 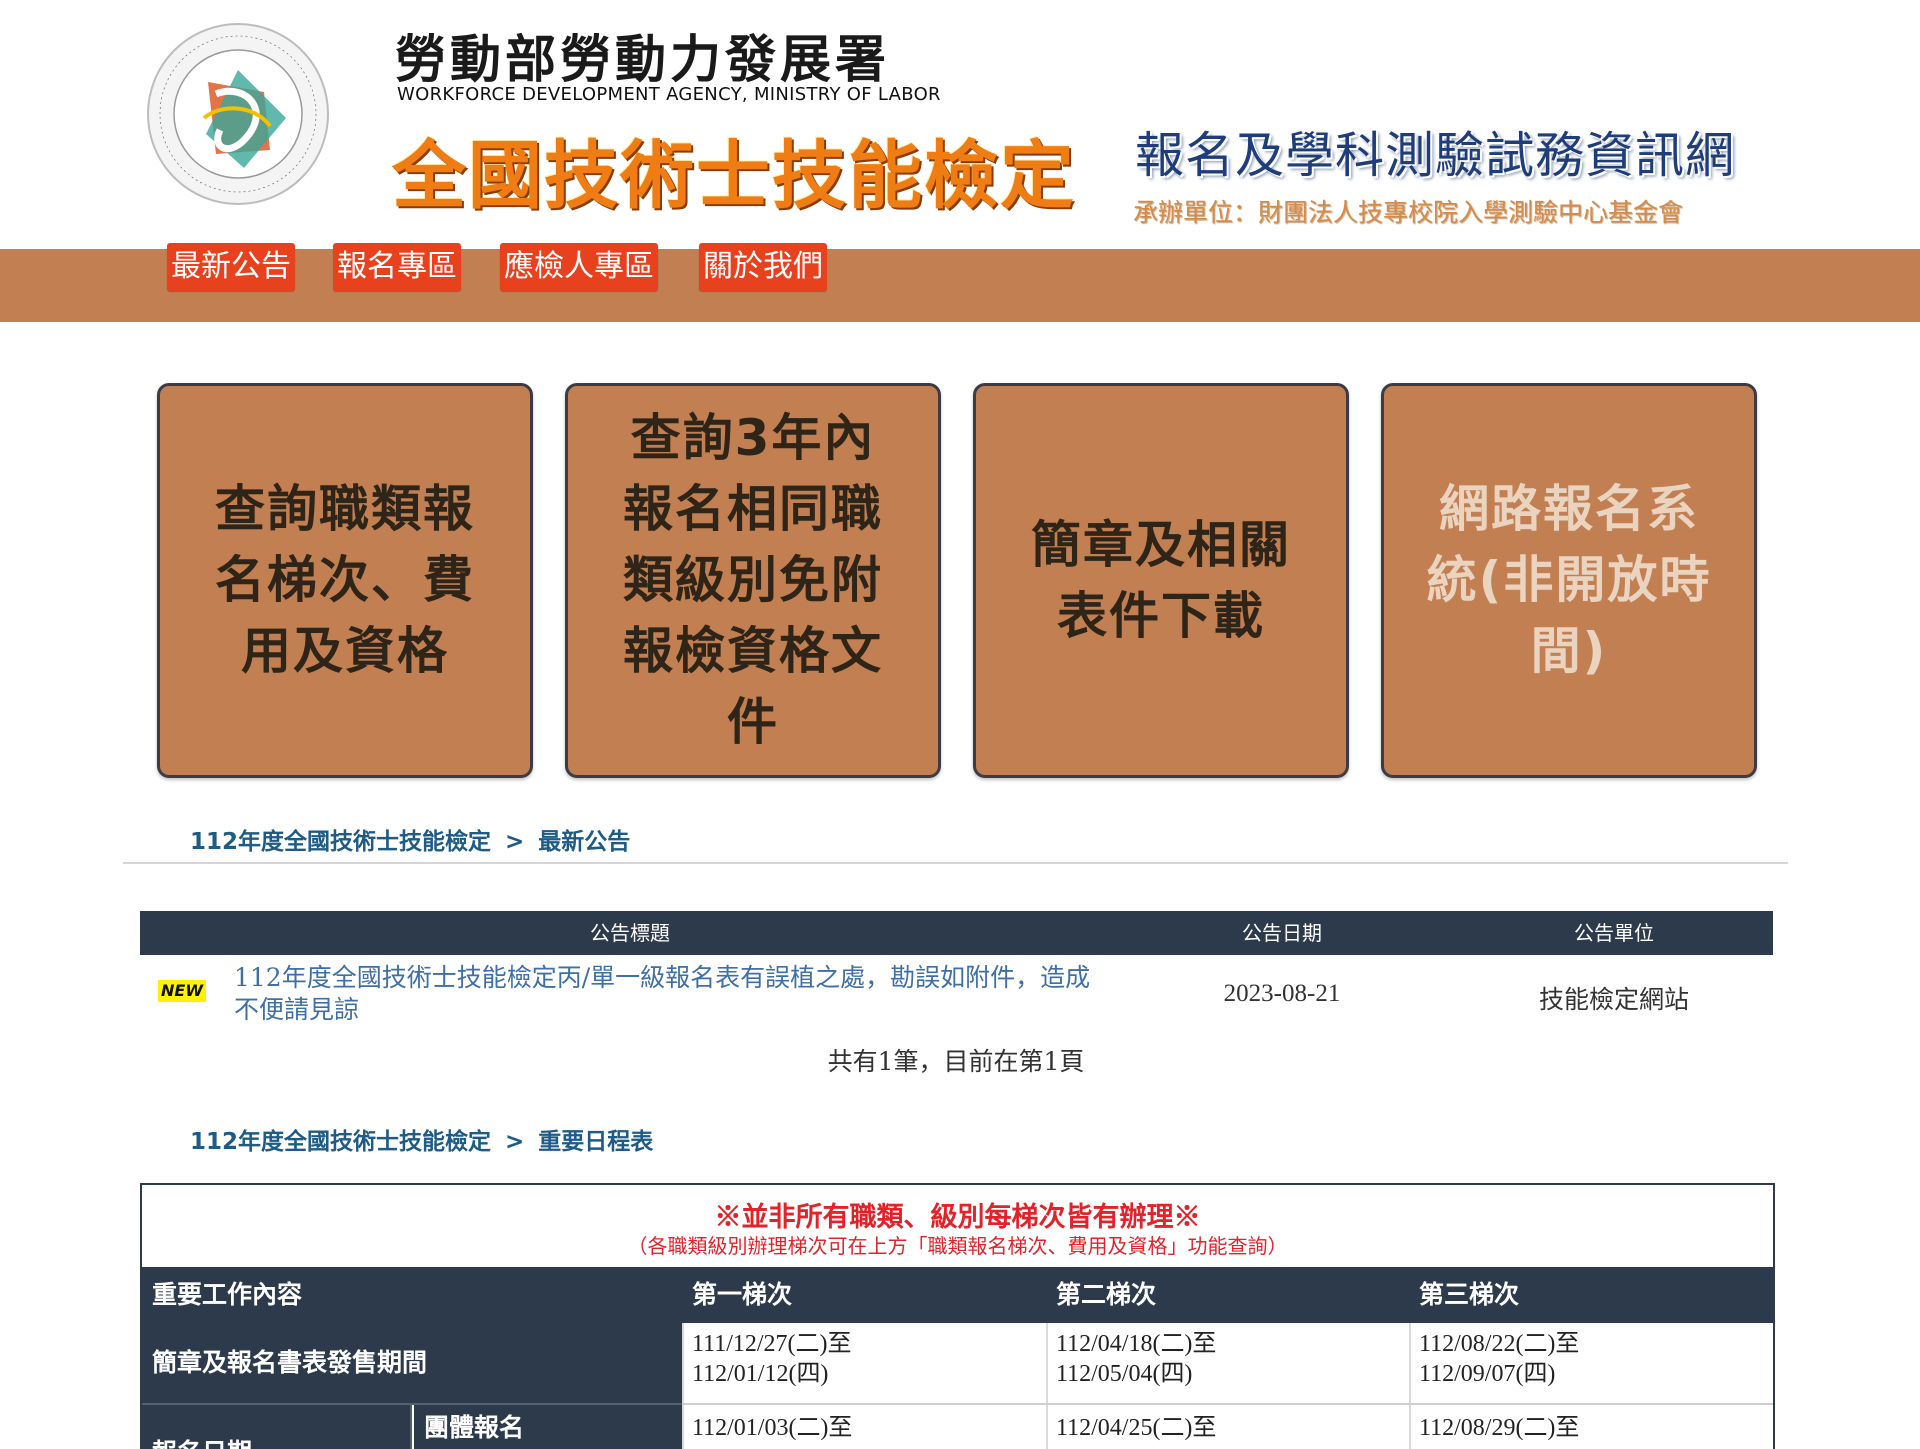 I want to click on pagination-info: 共有1筆，目前在第1頁, so click(x=956, y=1061).